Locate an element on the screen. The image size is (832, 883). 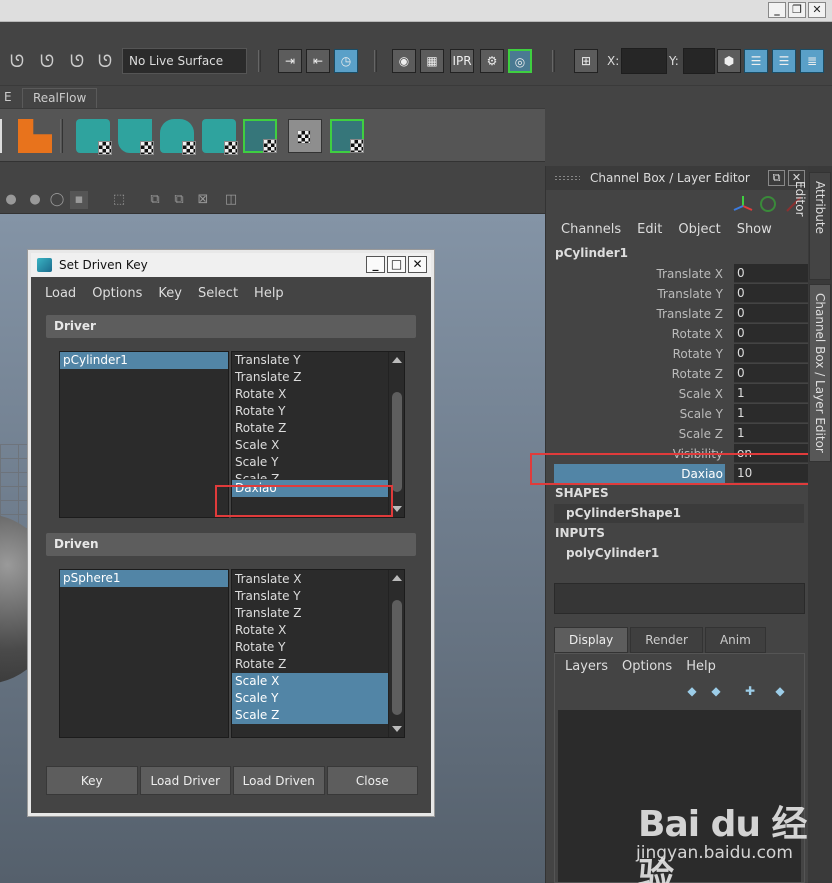
driver-attr-item: Rotate Y is located at coordinates (318, 411).